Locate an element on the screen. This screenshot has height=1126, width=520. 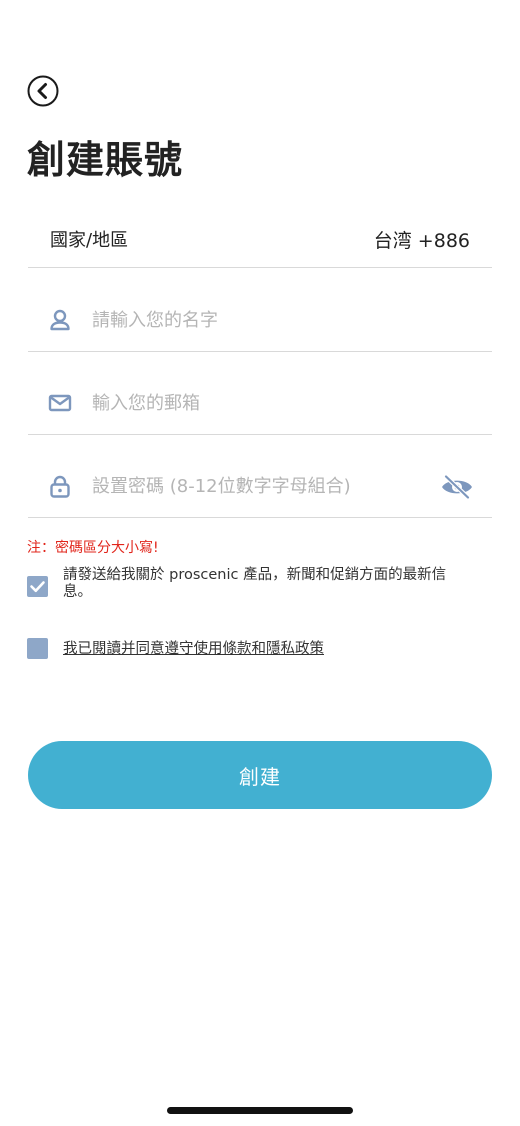
checkmark-icon is located at coordinates (37, 587).